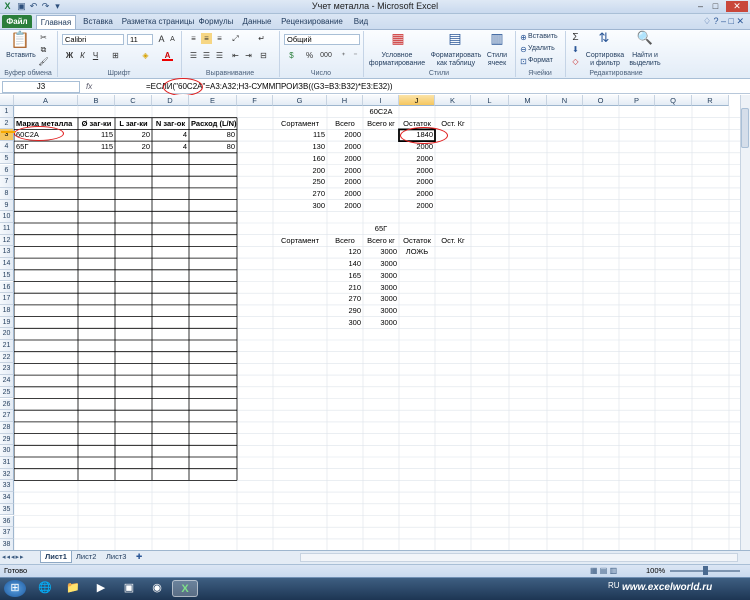 Image resolution: width=750 pixels, height=600 pixels. I want to click on cell-g6: 200, so click(300, 171).